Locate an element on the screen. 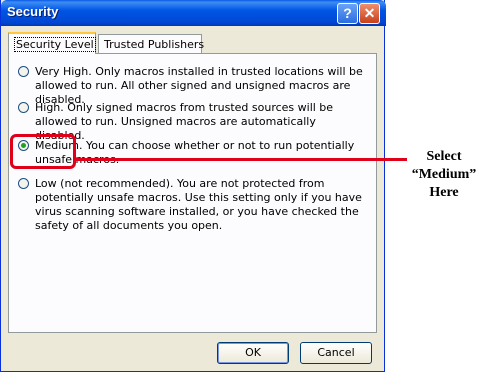 Image resolution: width=481 pixels, height=374 pixels. close-icon: ✕ is located at coordinates (369, 13).